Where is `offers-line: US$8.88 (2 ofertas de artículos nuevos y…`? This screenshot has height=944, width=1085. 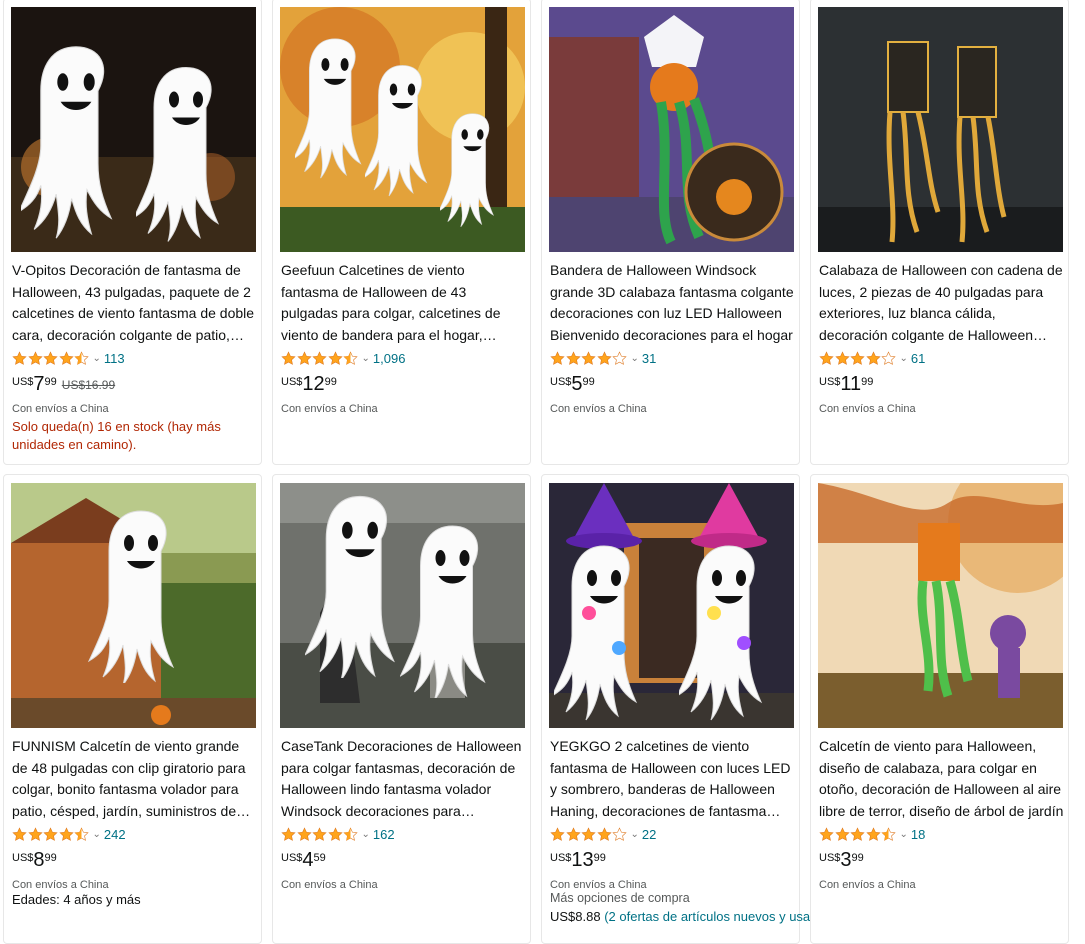 offers-line: US$8.88 (2 ofertas de artículos nuevos y… is located at coordinates (692, 916).